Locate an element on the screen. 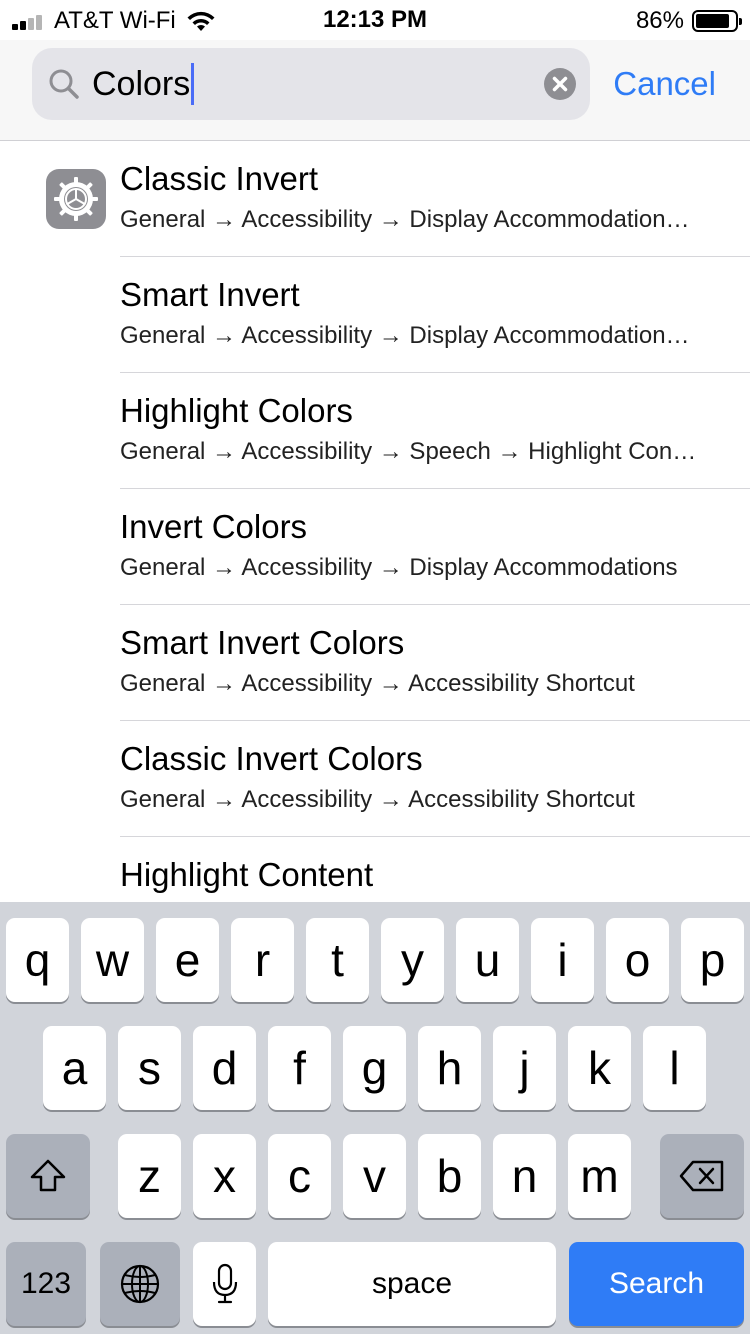 The height and width of the screenshot is (1334, 750). search-query-text: Colors is located at coordinates (141, 84).